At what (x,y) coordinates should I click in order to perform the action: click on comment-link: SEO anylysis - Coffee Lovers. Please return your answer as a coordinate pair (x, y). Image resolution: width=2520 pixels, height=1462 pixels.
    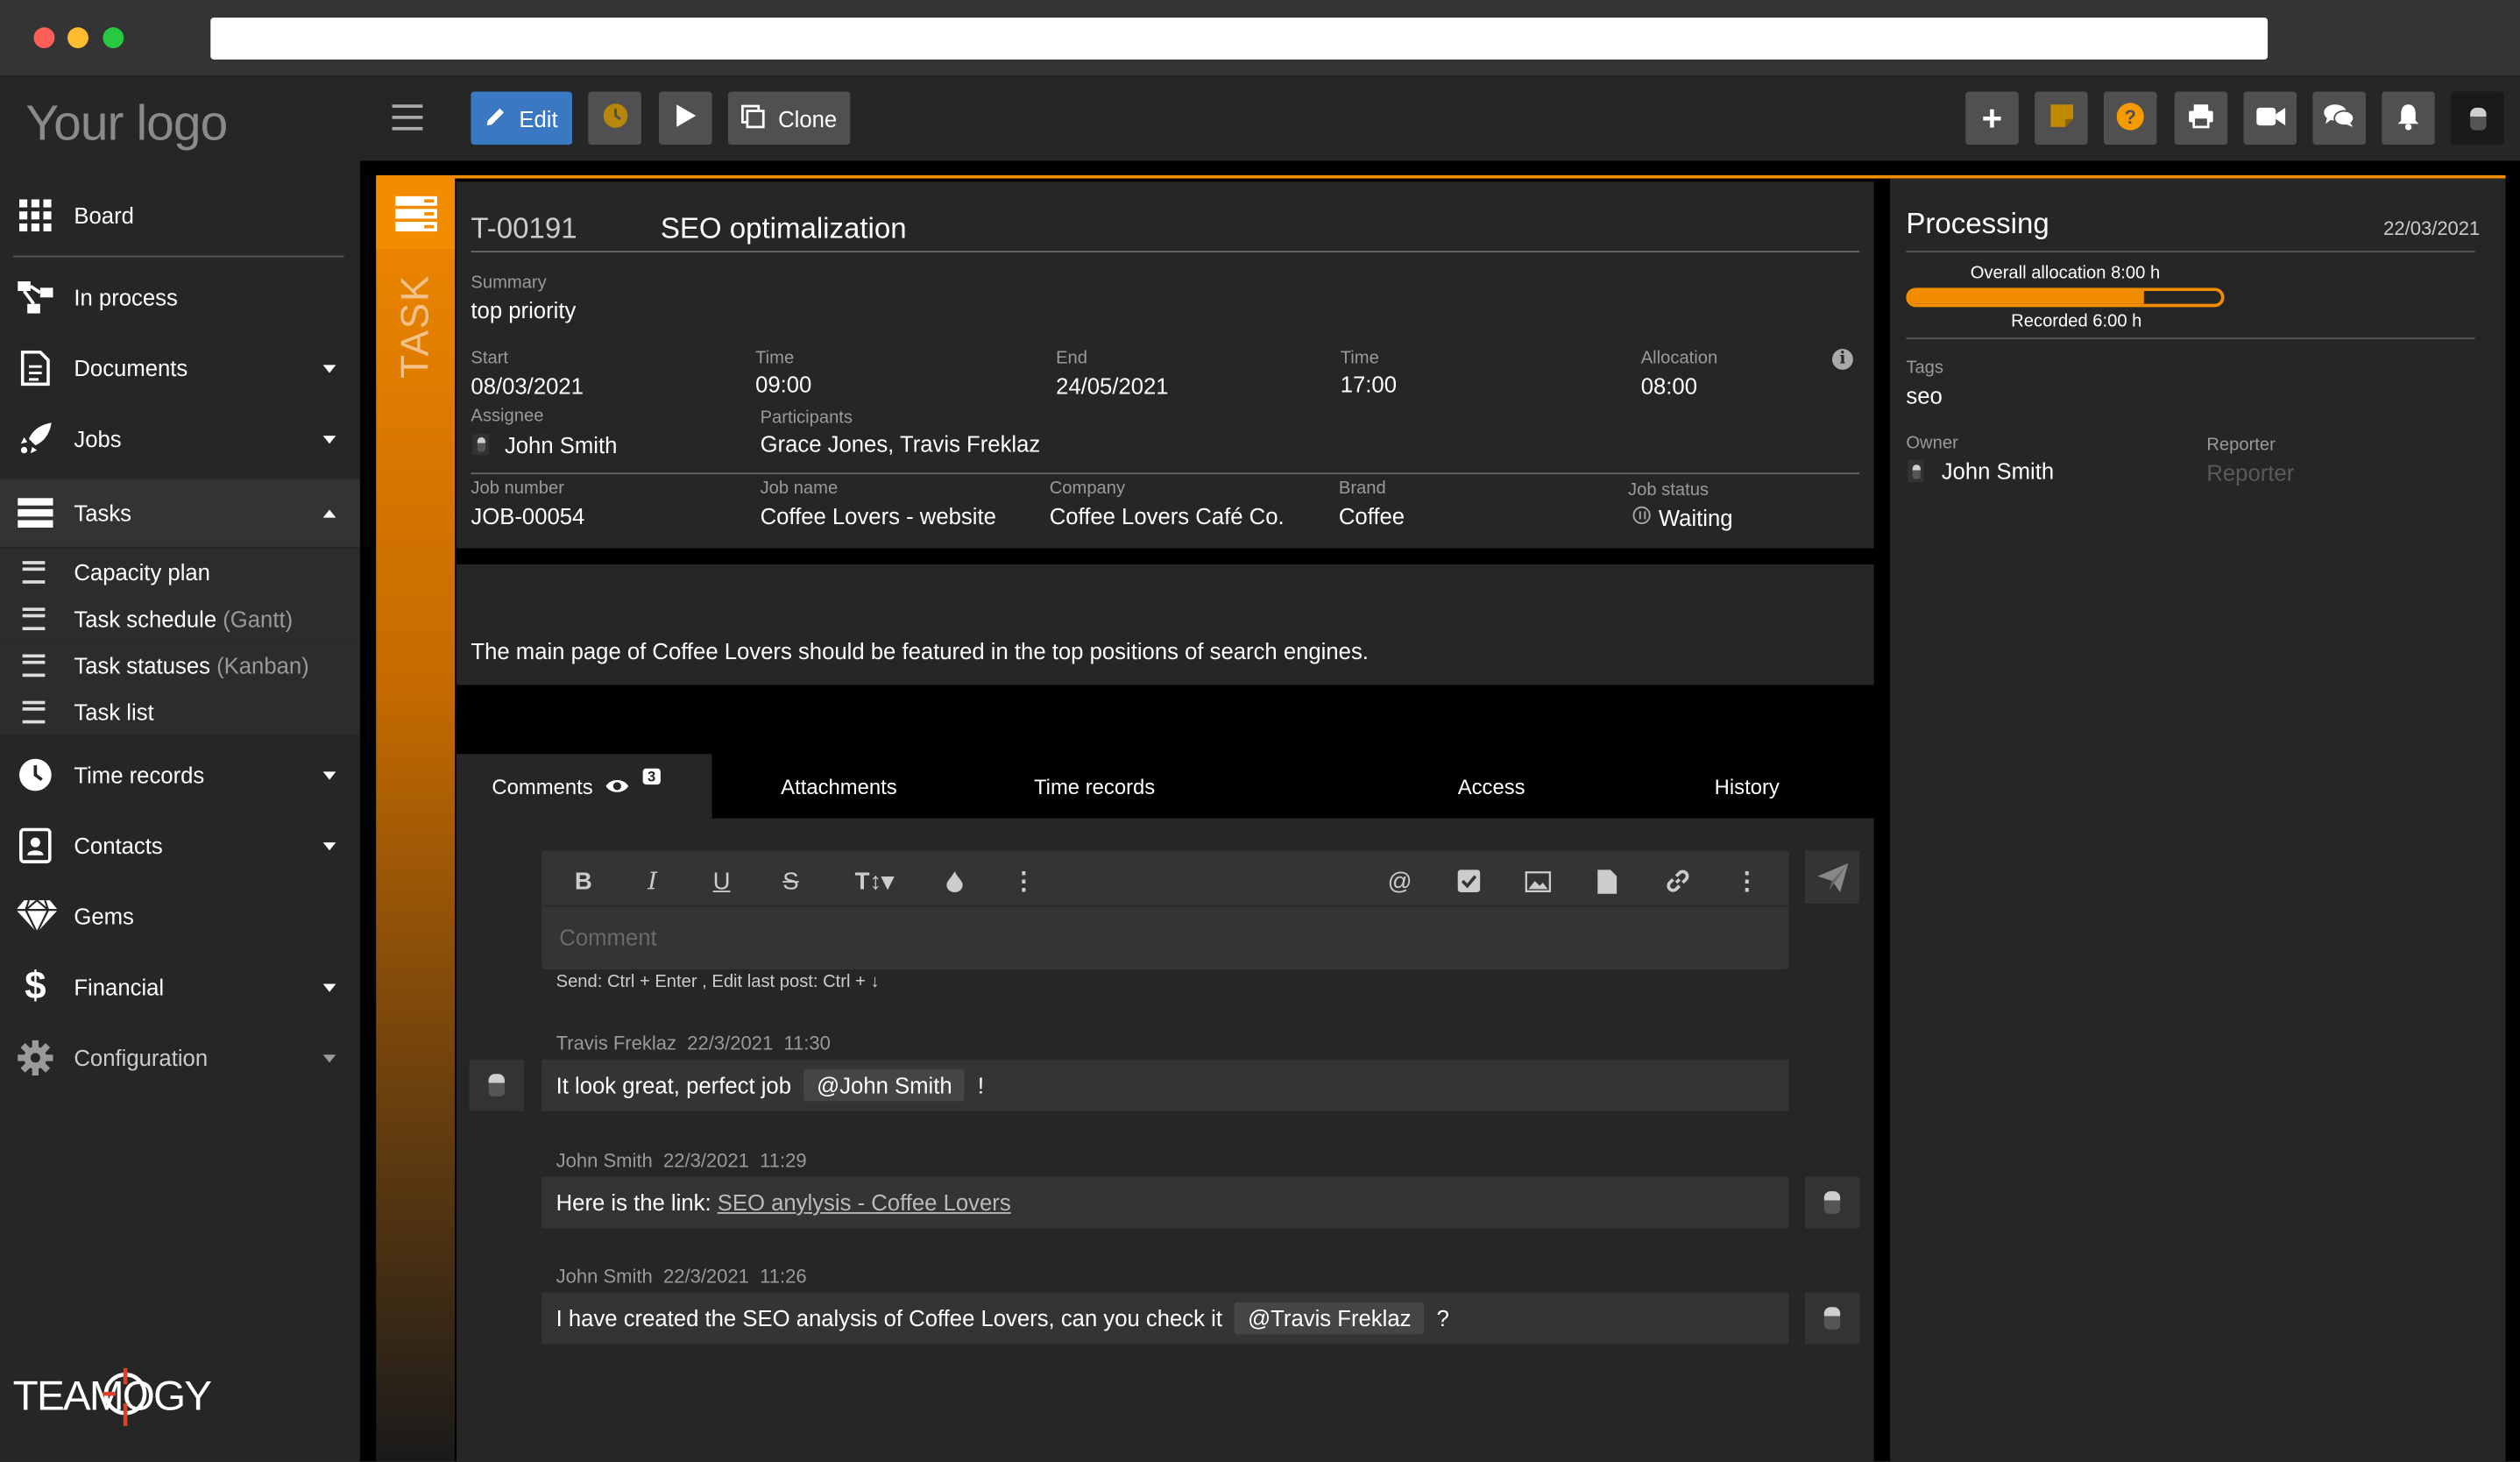
    Looking at the image, I should click on (864, 1202).